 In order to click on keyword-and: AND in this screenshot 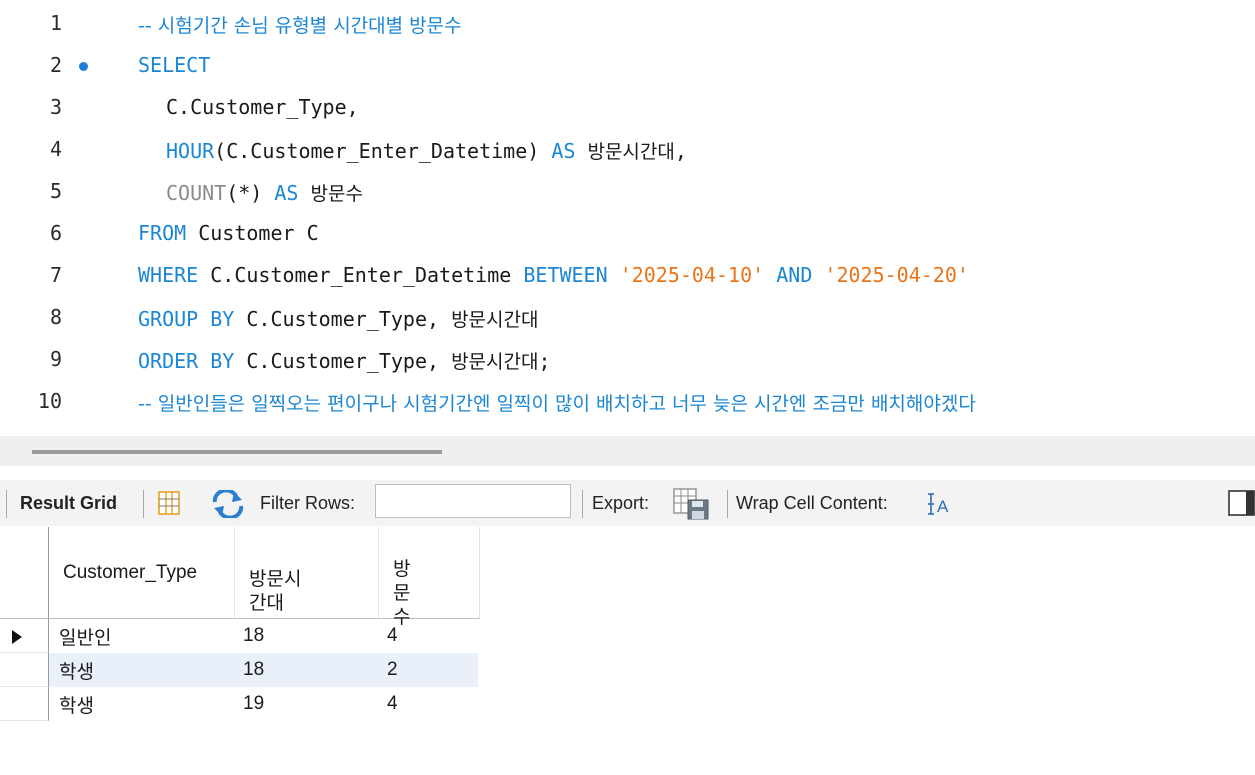, I will do `click(794, 275)`.